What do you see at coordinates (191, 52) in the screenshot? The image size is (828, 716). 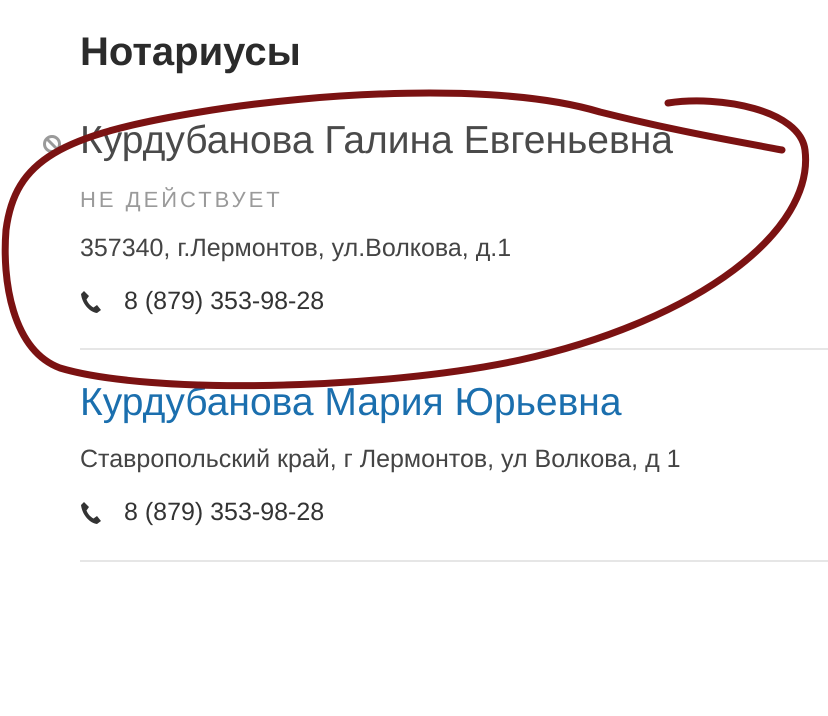 I see `page-heading: Нотариусы` at bounding box center [191, 52].